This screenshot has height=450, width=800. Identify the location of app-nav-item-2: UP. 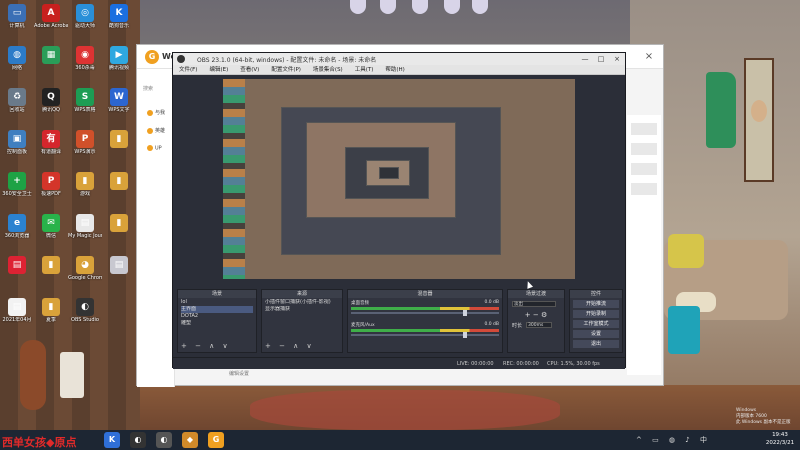
(160, 148).